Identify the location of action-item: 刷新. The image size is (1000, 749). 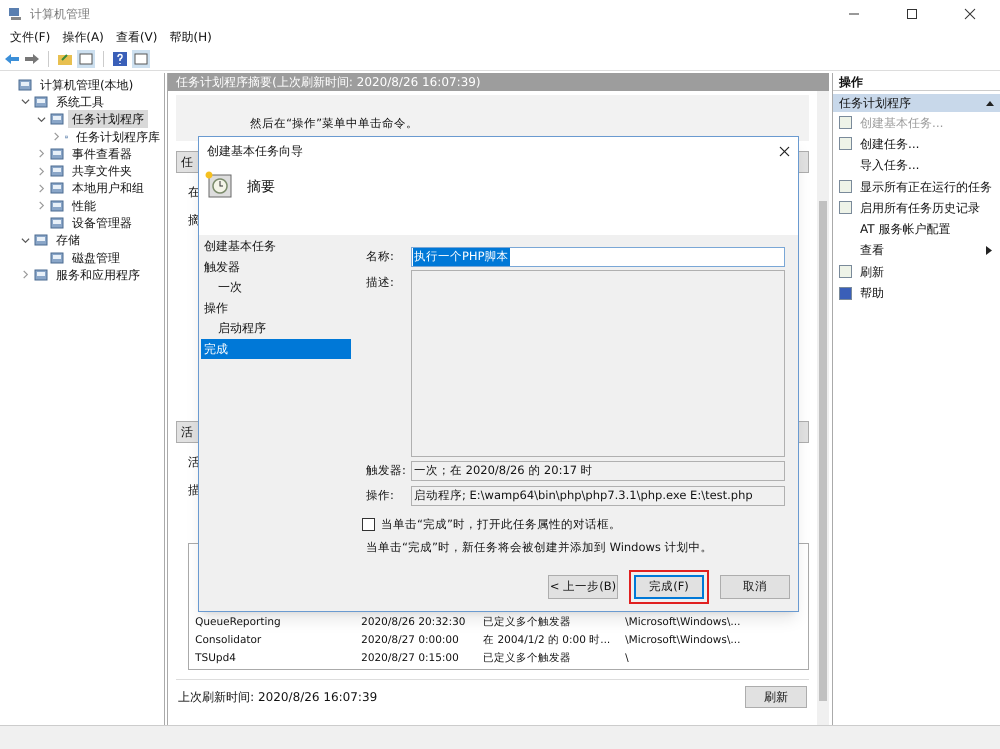
(926, 271).